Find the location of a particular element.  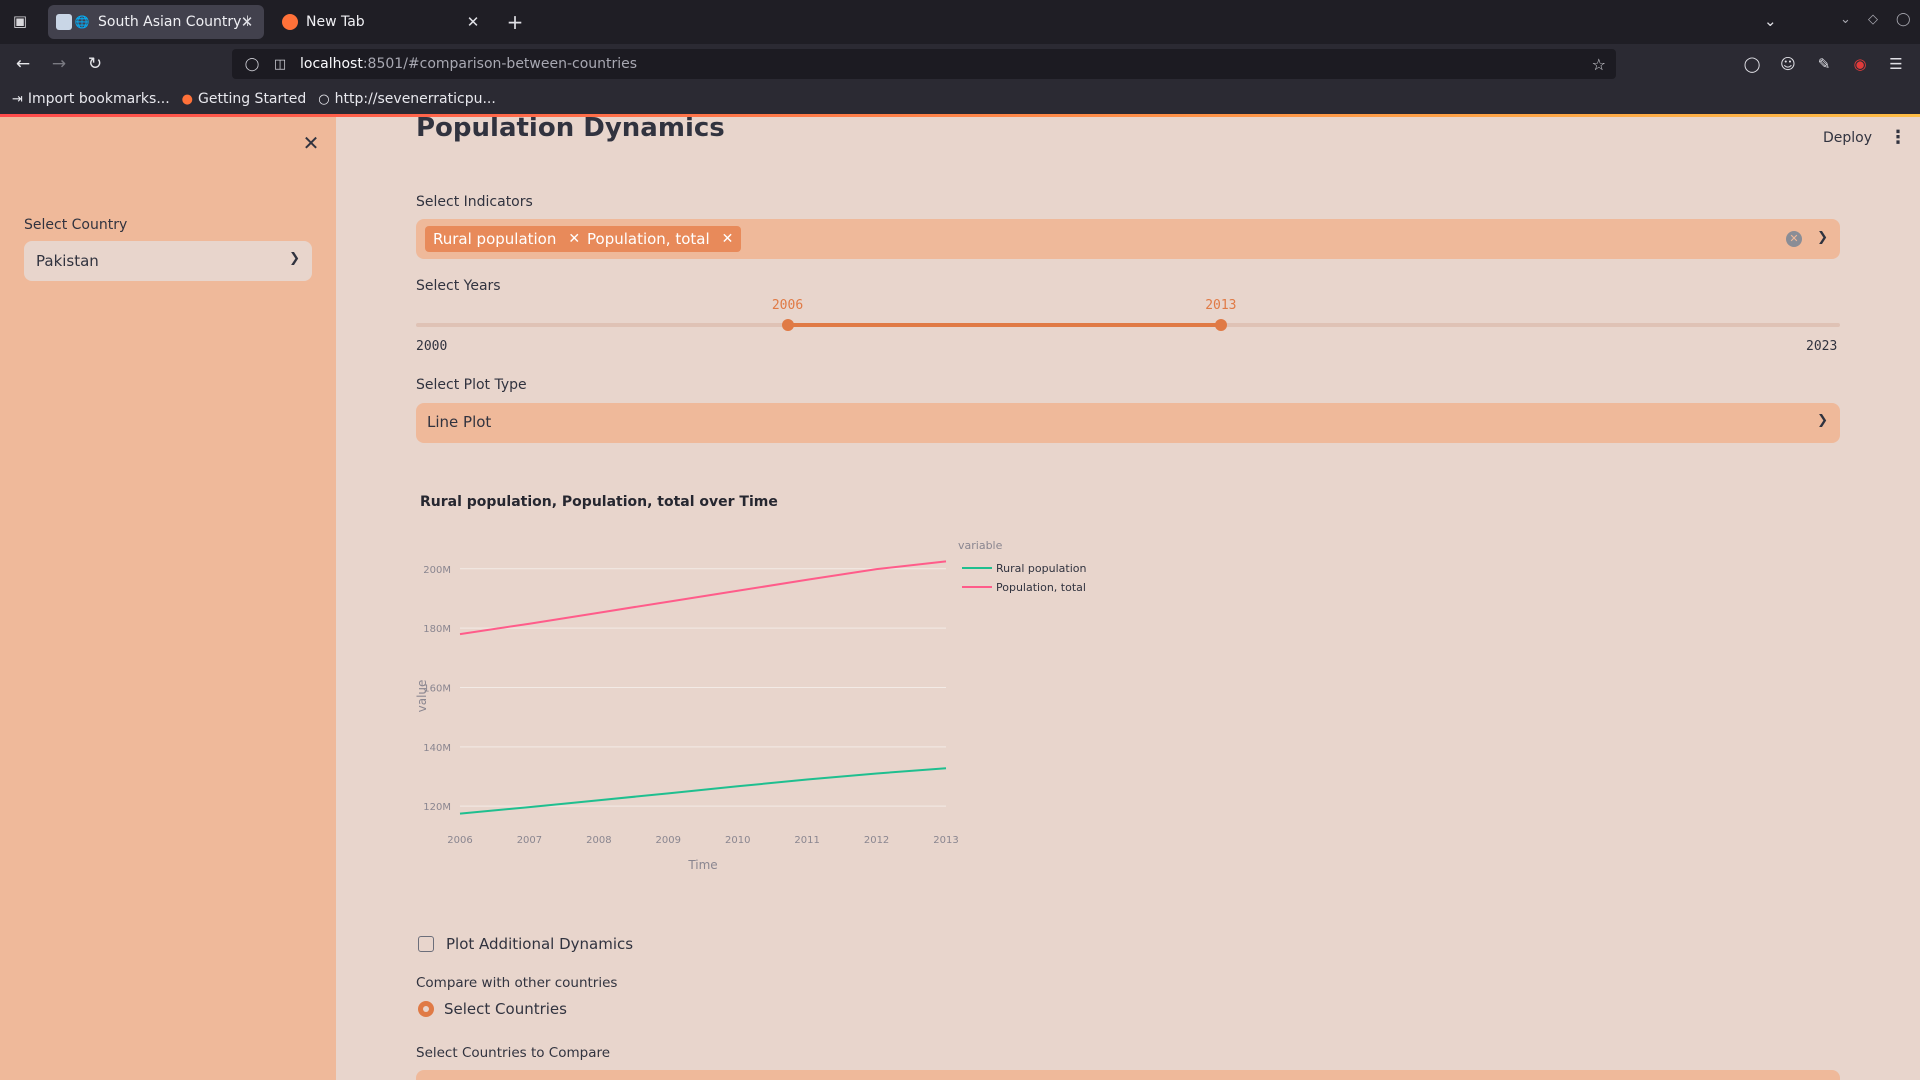

x-tick-label: 2010 is located at coordinates (737, 840).